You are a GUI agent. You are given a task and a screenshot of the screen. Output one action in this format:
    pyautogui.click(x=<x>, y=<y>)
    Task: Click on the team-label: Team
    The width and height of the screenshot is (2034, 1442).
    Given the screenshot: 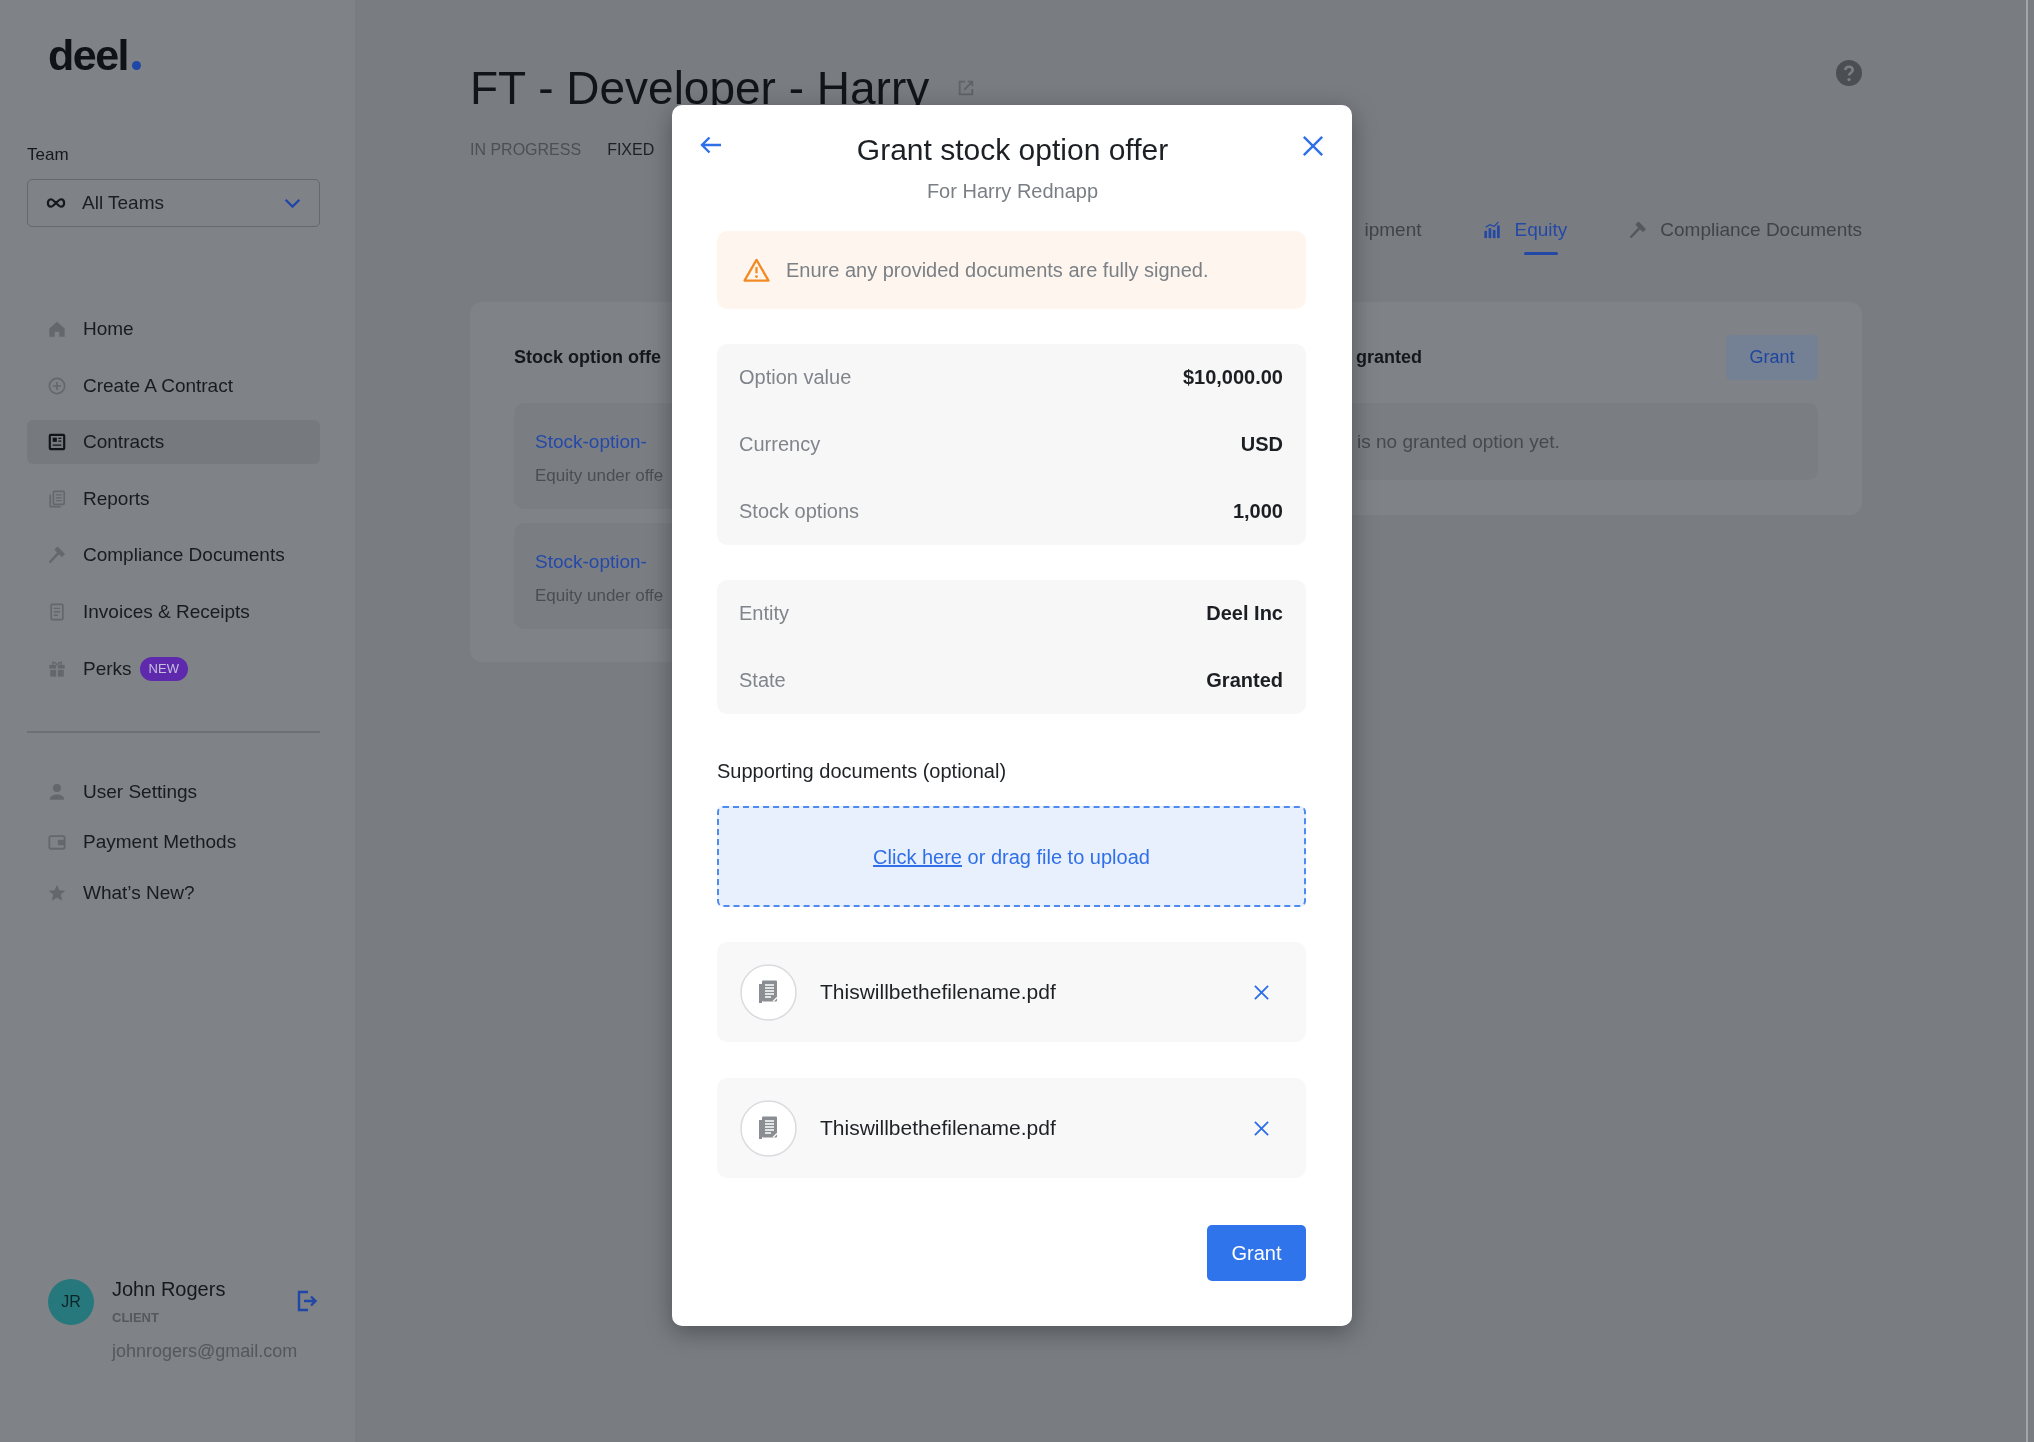 What is the action you would take?
    pyautogui.click(x=48, y=155)
    